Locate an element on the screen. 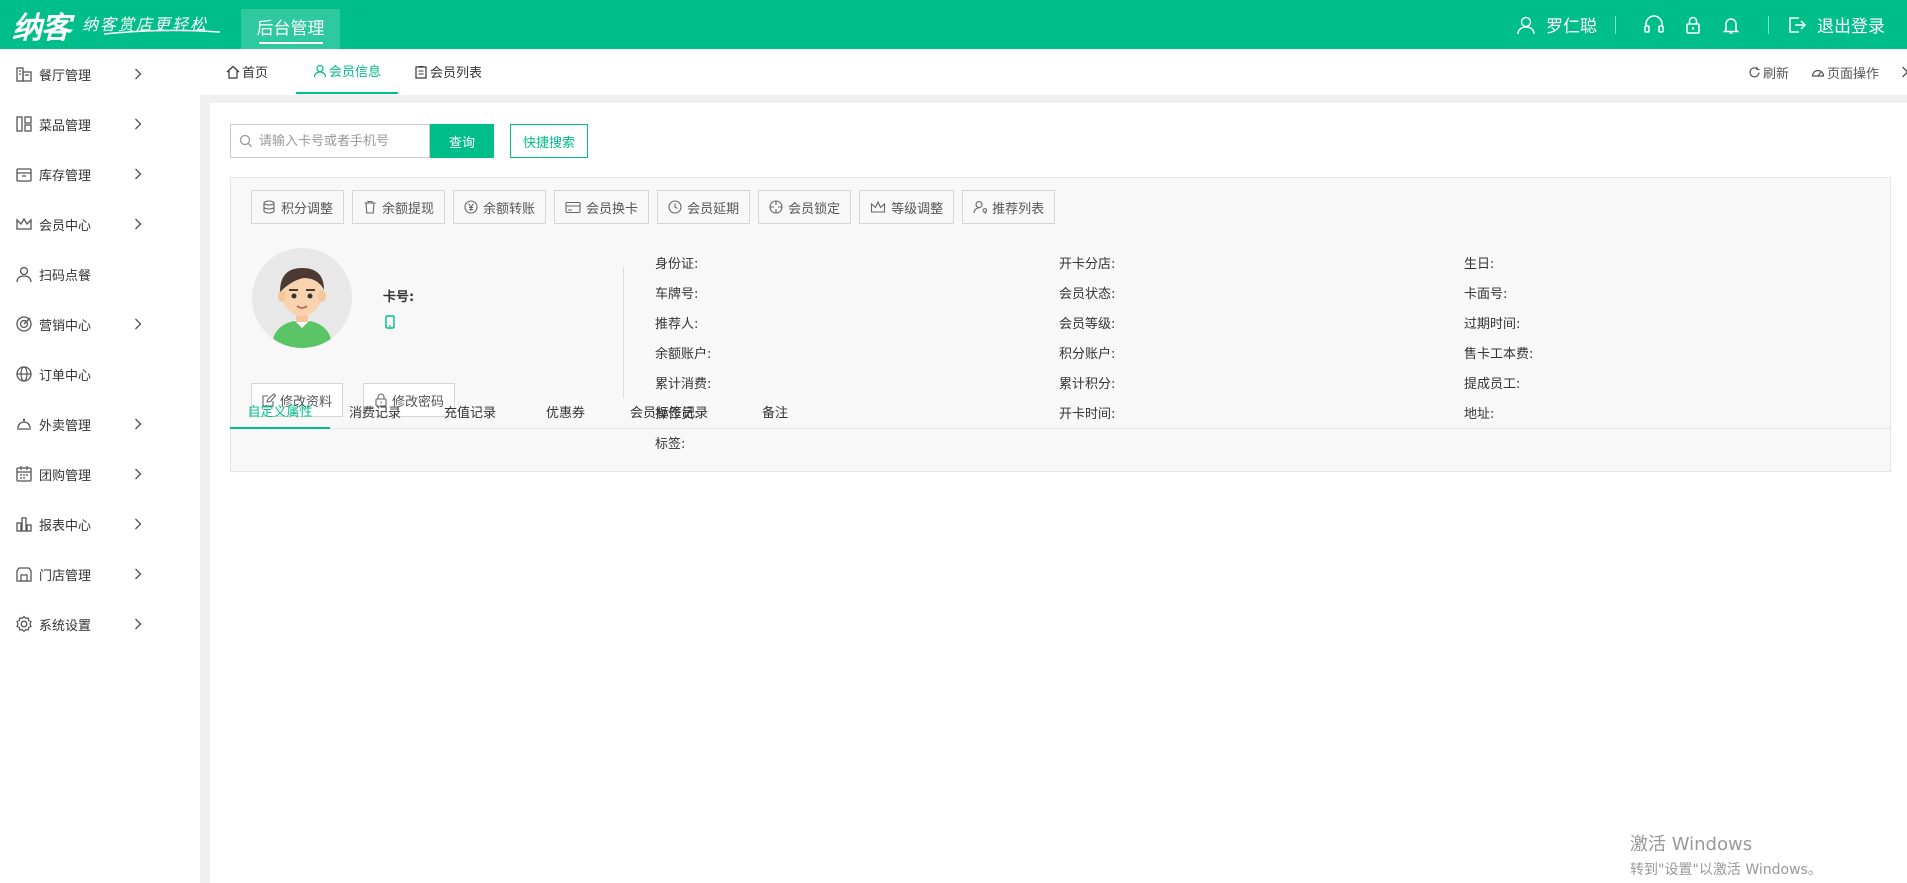 This screenshot has height=883, width=1907. points-adjust-button: 积分调整 is located at coordinates (298, 207).